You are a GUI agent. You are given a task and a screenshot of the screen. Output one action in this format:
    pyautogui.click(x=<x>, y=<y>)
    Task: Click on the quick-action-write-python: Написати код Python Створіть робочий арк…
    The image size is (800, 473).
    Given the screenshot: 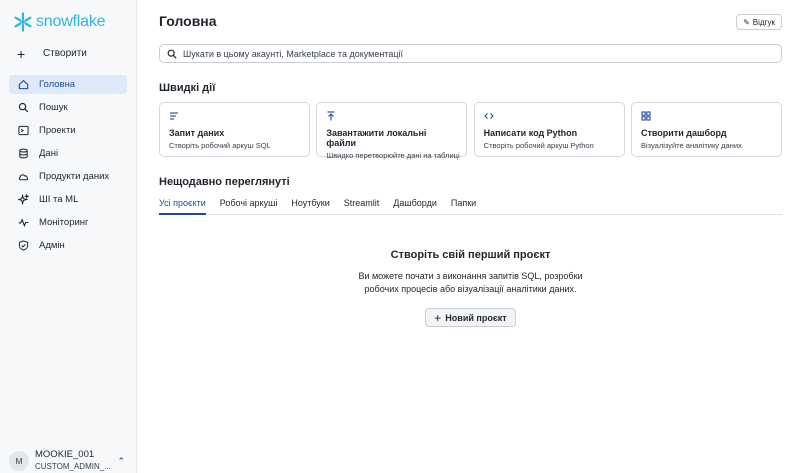 What is the action you would take?
    pyautogui.click(x=549, y=129)
    